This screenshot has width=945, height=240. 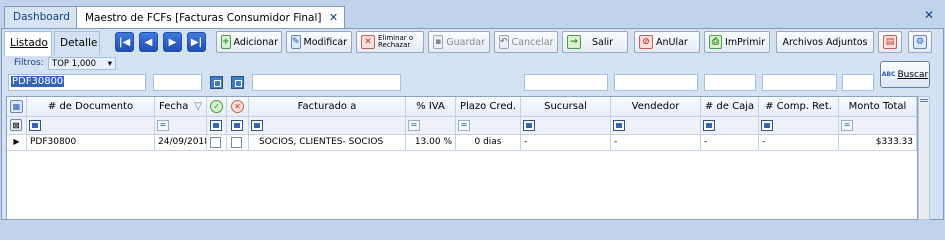 I want to click on anular-button: ⊘ AnUlar, so click(x=667, y=42).